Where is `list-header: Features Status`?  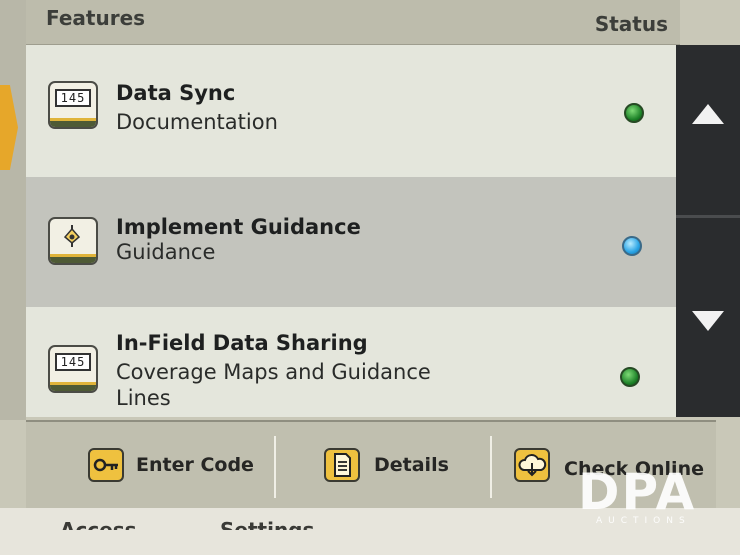 list-header: Features Status is located at coordinates (353, 22).